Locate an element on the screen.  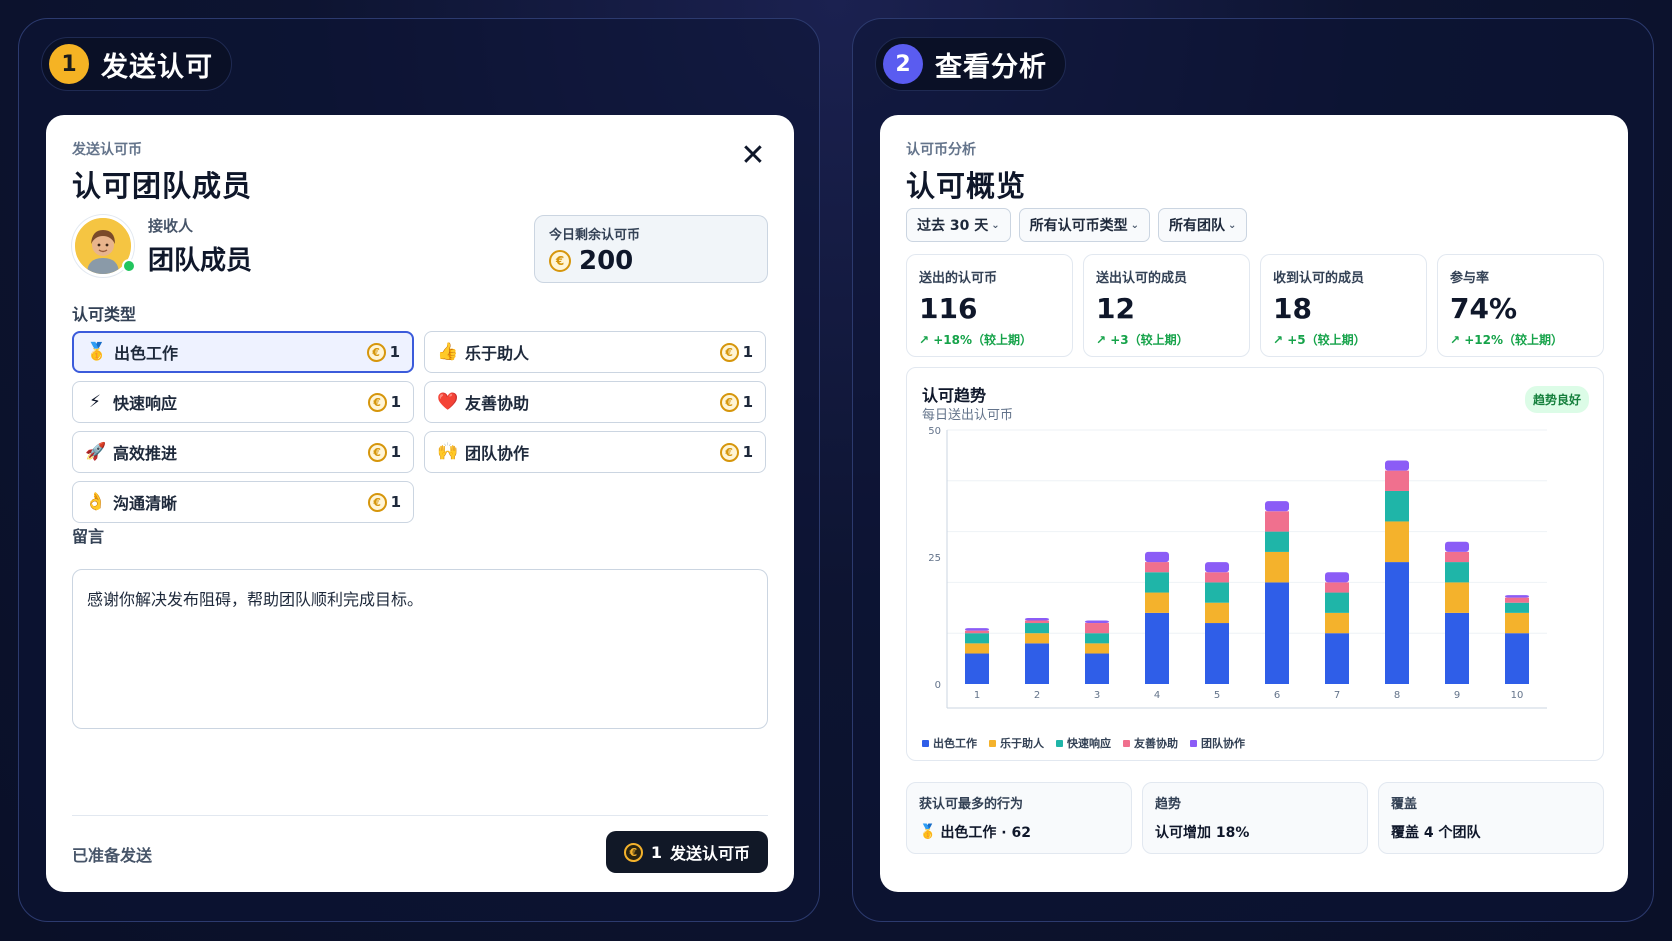
step-number: 1 is located at coordinates (69, 64).